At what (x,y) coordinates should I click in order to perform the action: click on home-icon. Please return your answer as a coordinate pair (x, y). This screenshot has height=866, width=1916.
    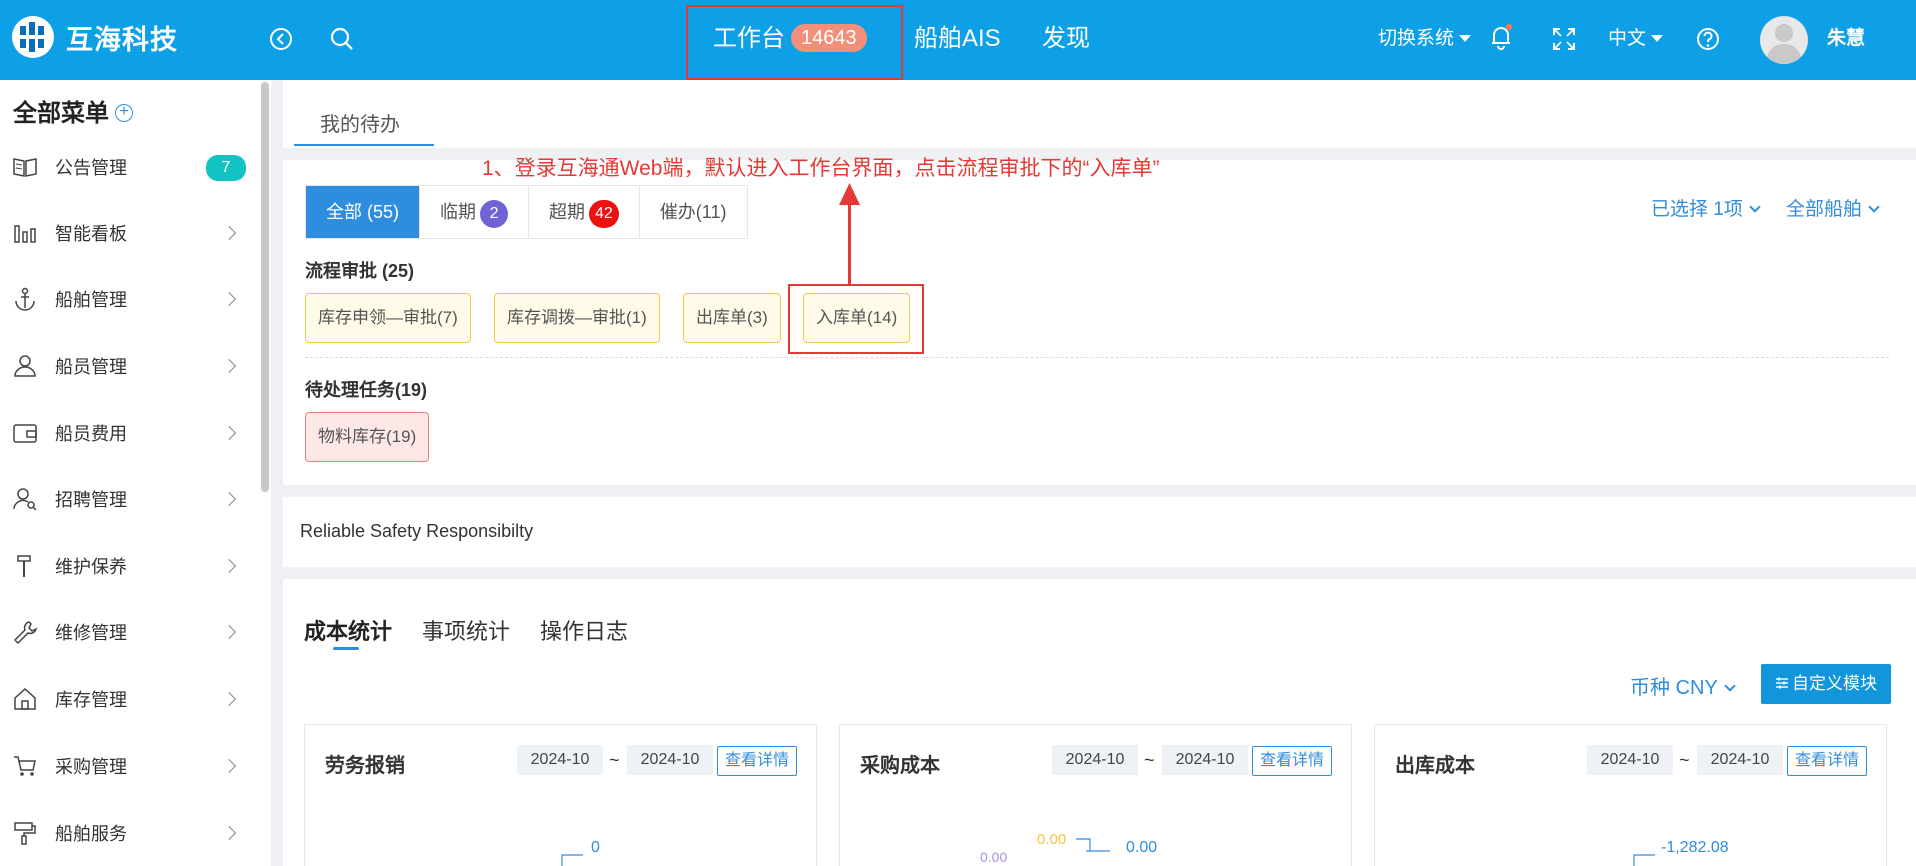
    Looking at the image, I should click on (25, 698).